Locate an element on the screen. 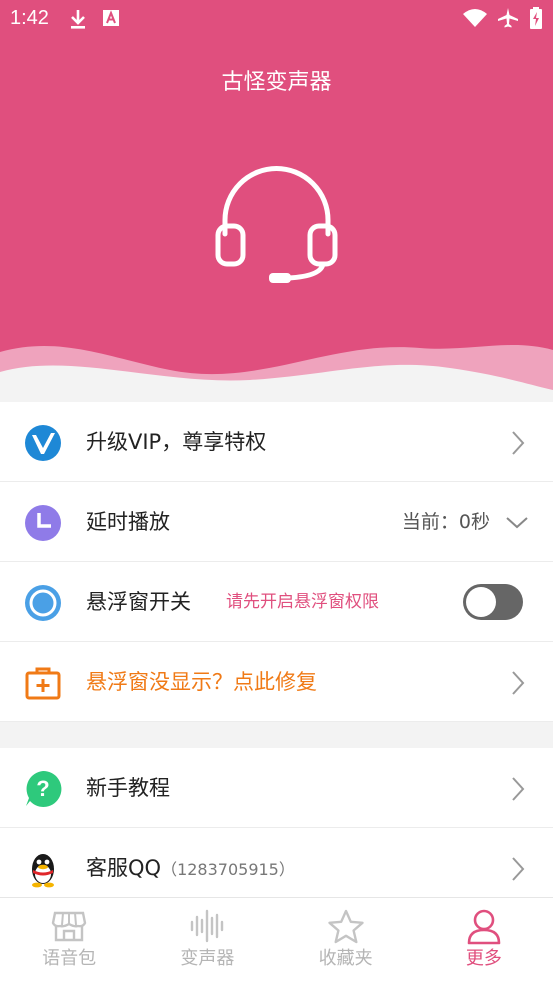  nav-label-more: 更多 is located at coordinates (483, 958).